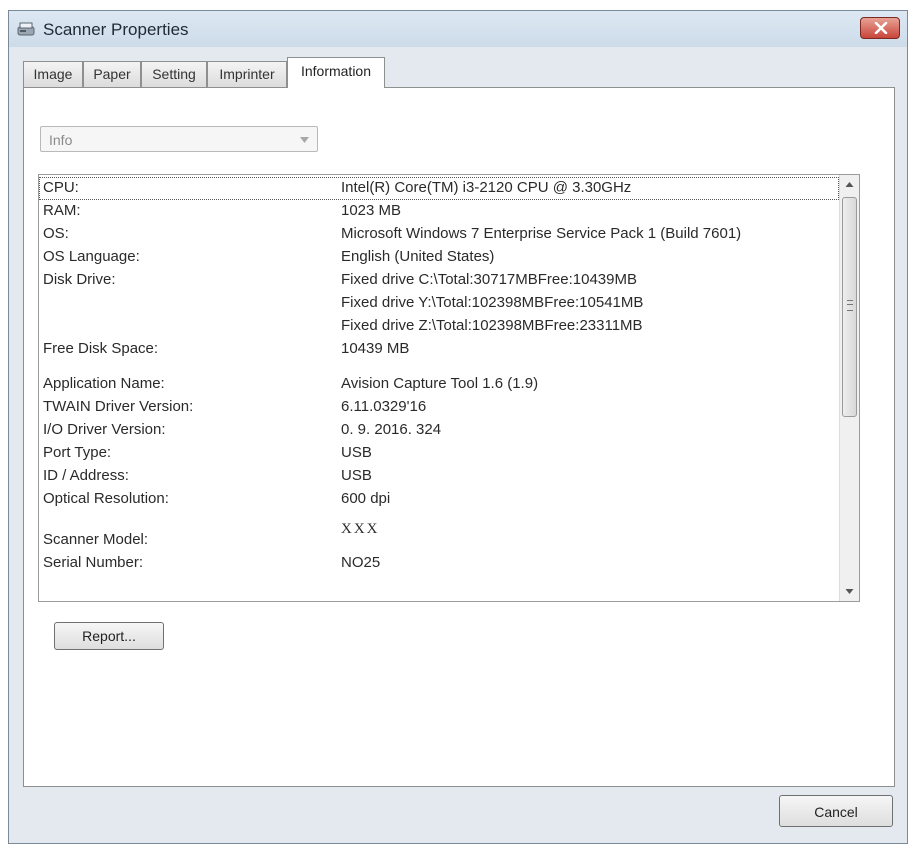 The width and height of the screenshot is (918, 848). I want to click on info-label: Application Name:, so click(104, 383).